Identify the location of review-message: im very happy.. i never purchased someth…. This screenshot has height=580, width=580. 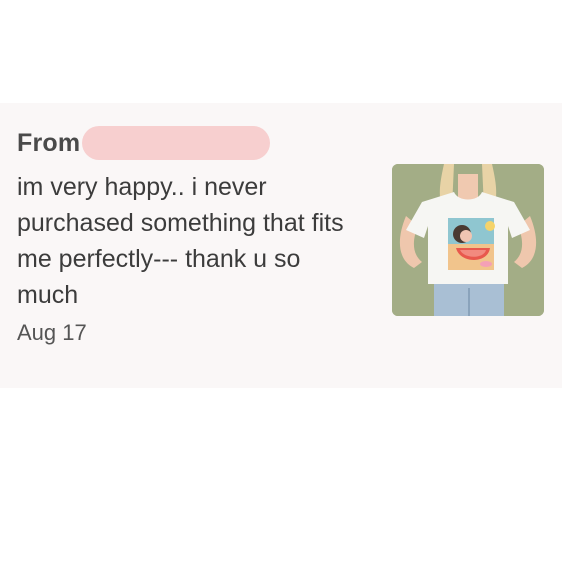
(180, 241).